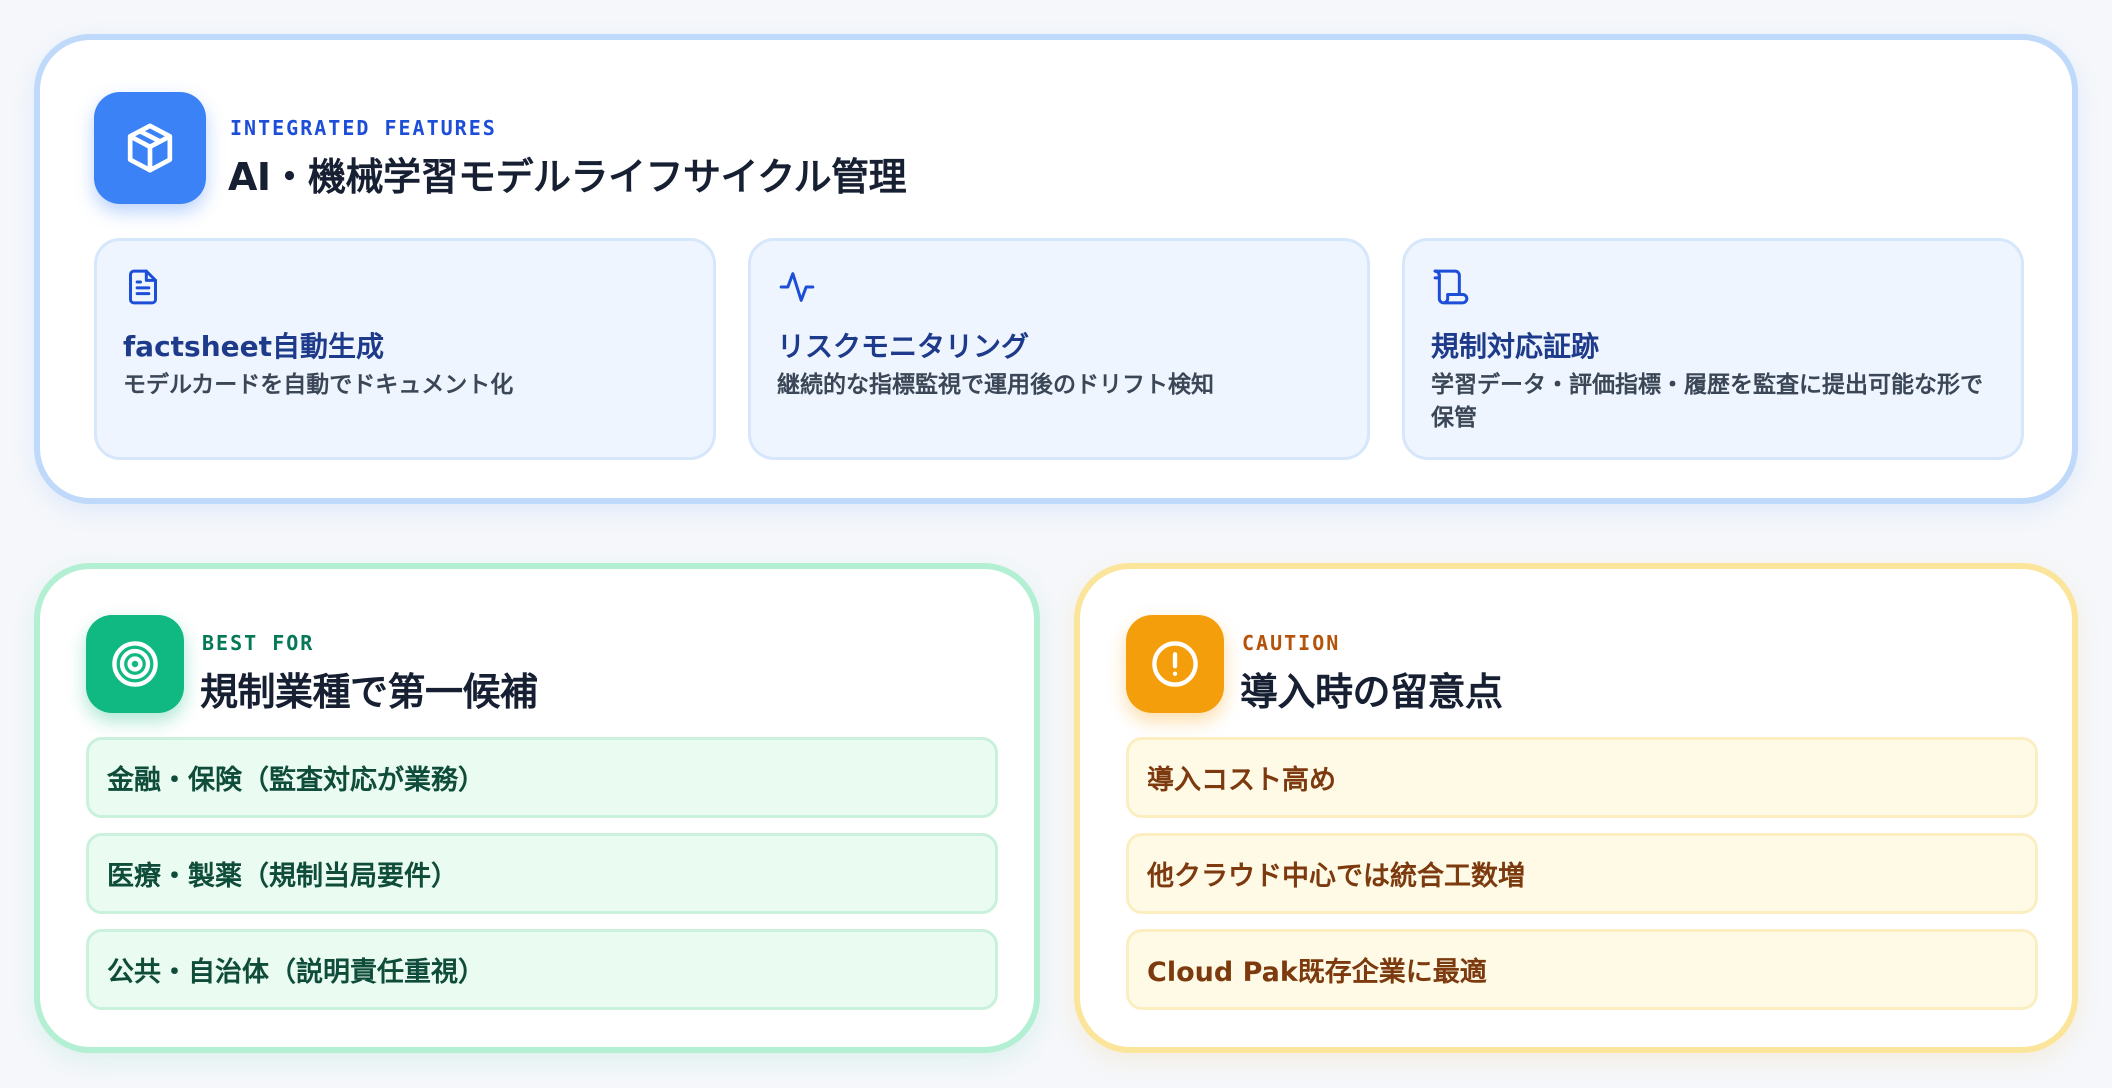  Describe the element at coordinates (1582, 777) in the screenshot. I see `caution-item: 導入コスト高め` at that location.